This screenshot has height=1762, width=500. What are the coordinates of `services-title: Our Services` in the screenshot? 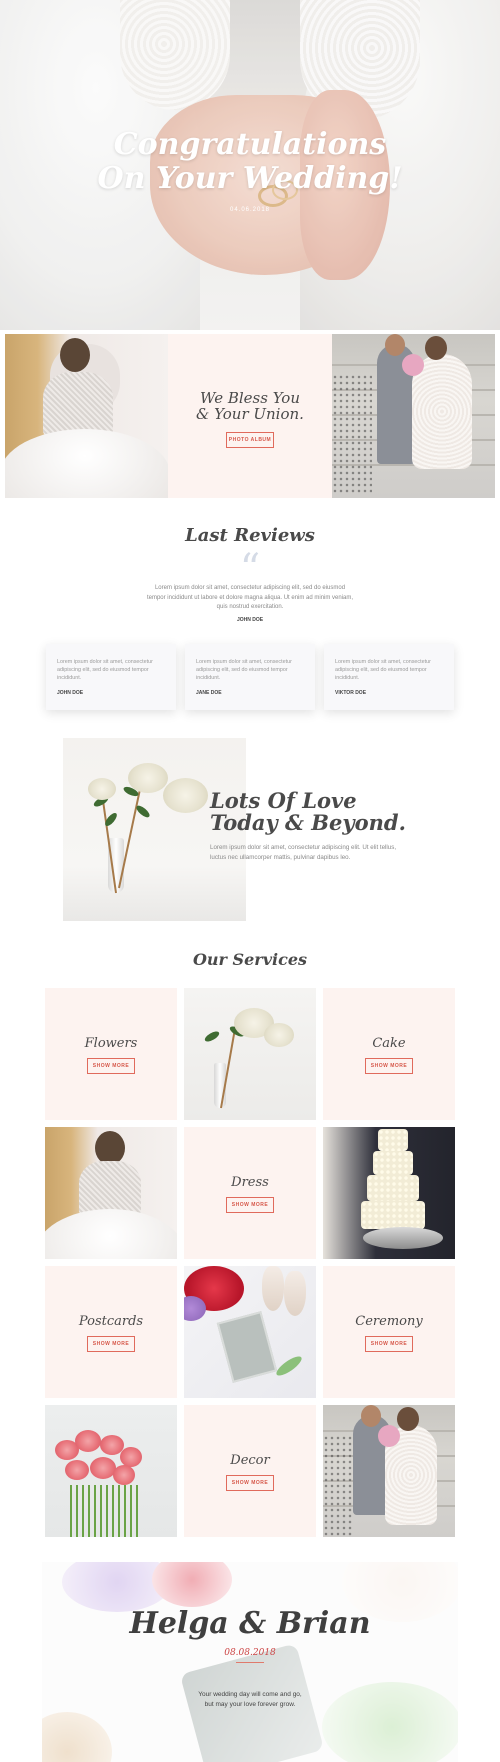 It's located at (250, 959).